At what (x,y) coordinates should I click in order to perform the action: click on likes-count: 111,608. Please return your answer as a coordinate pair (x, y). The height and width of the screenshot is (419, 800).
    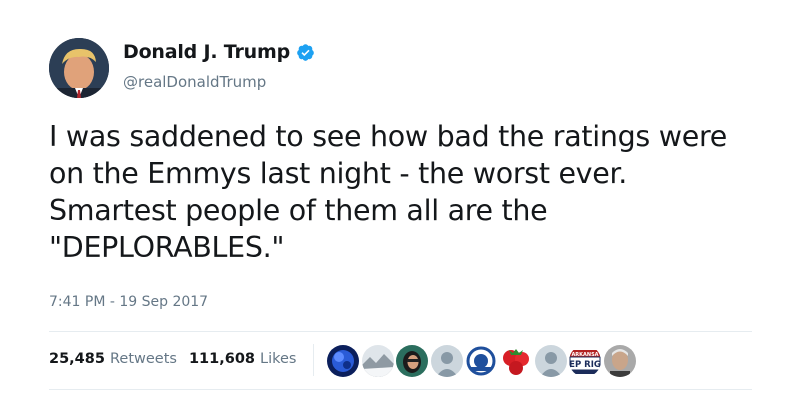
    Looking at the image, I should click on (221, 359).